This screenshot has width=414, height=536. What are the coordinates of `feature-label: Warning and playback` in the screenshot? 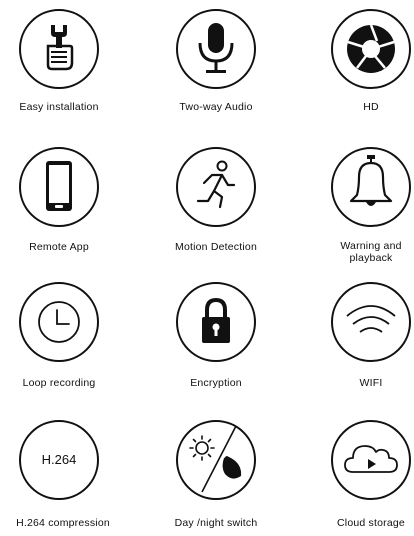 It's located at (358, 252).